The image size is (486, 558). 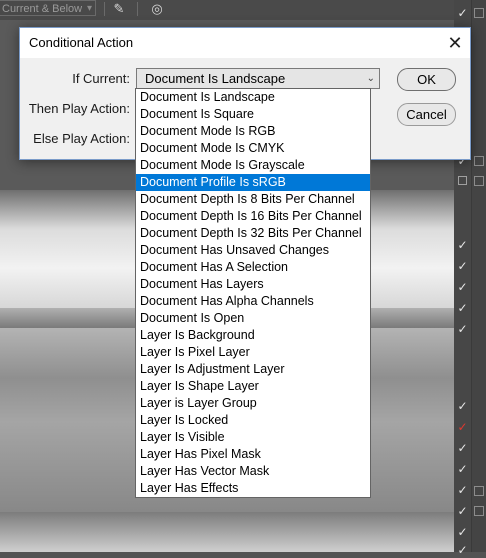 What do you see at coordinates (253, 199) in the screenshot?
I see `dropdown-option: Document Depth Is 8 Bits Per Channel` at bounding box center [253, 199].